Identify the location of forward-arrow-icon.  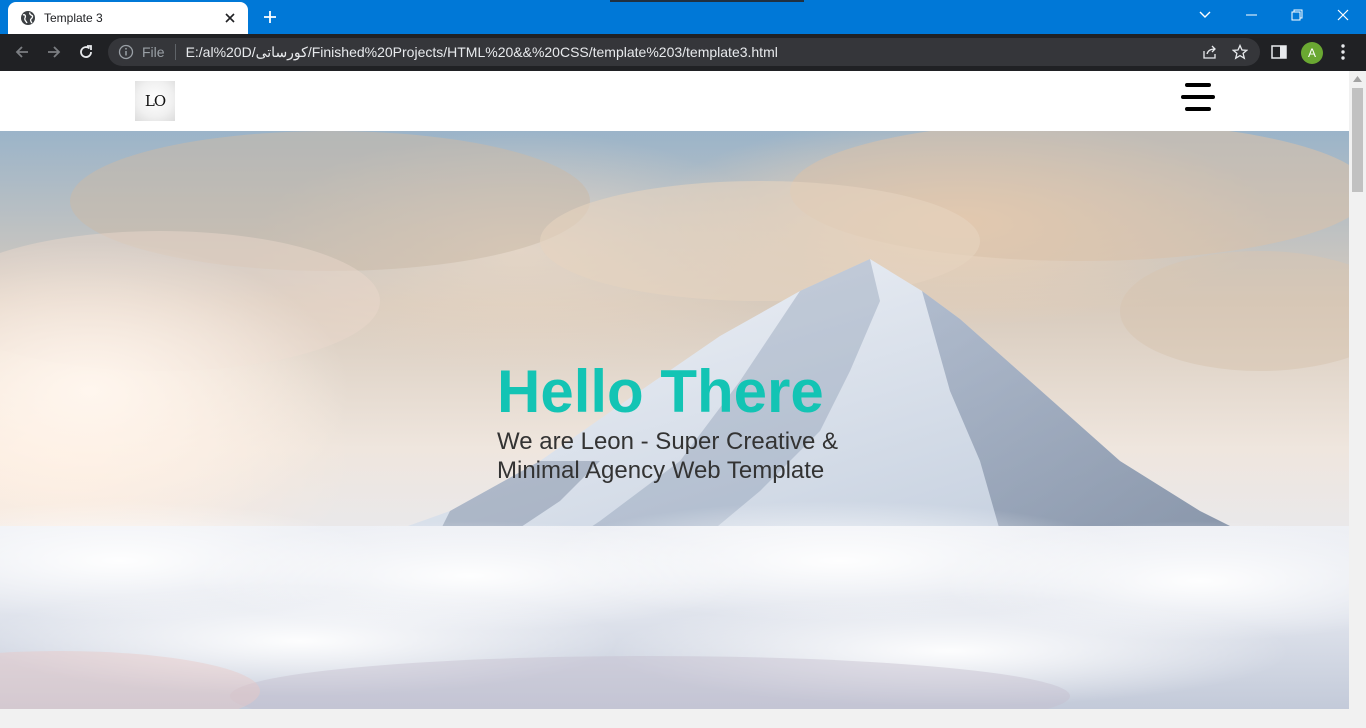
(54, 52).